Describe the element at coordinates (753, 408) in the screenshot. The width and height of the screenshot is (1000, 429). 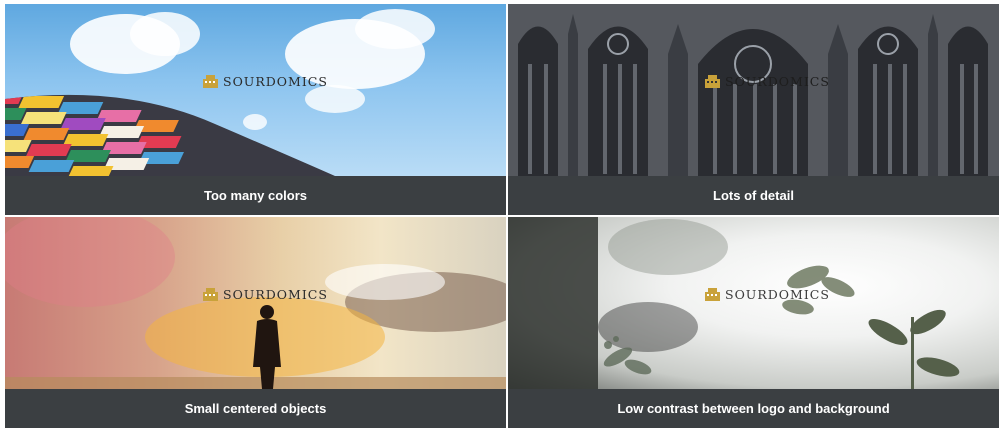
I see `card-caption: Low contrast between logo and background` at that location.